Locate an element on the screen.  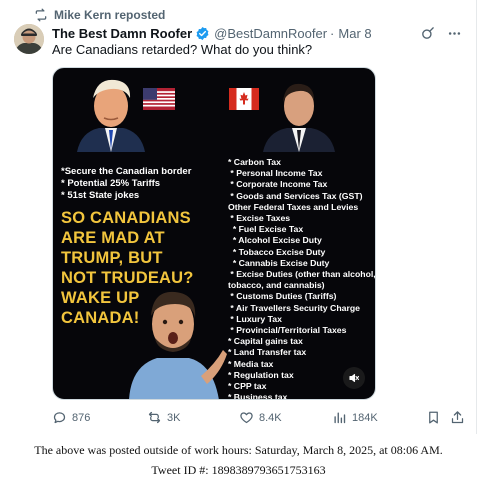
reply-count: 876 is located at coordinates (81, 417).